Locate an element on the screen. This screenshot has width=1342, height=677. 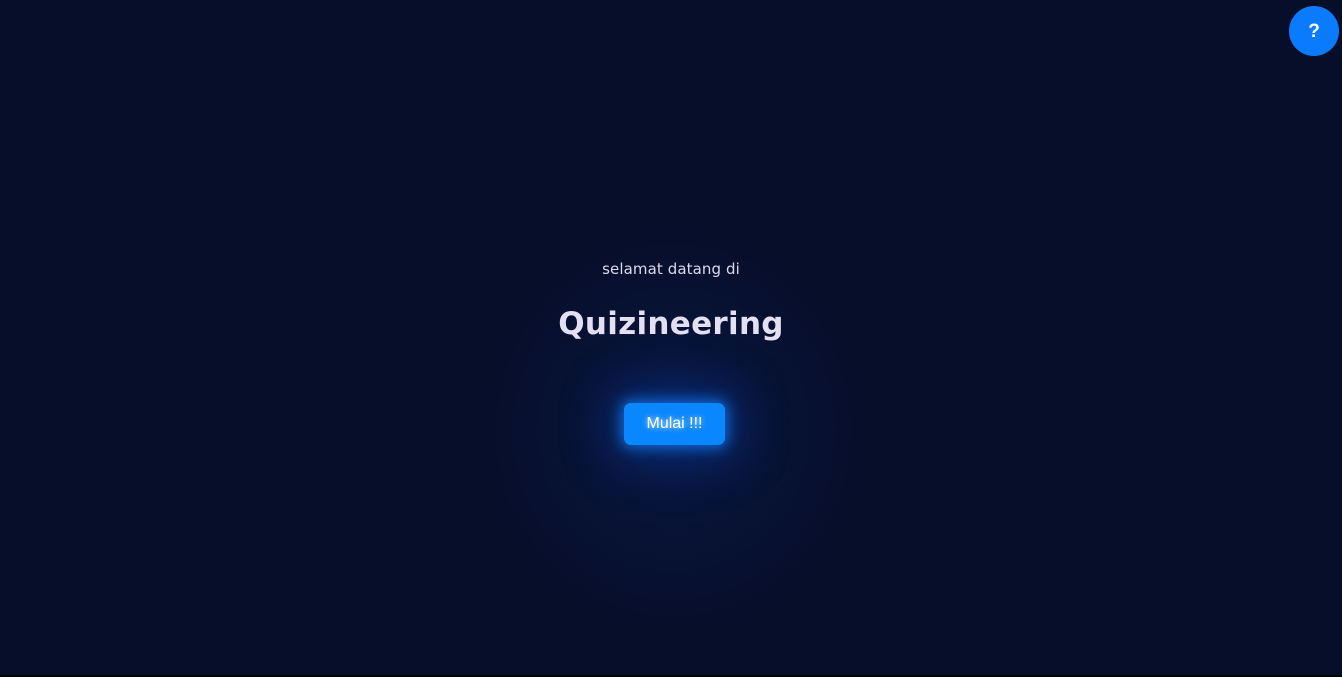
help-button: ? is located at coordinates (1314, 31).